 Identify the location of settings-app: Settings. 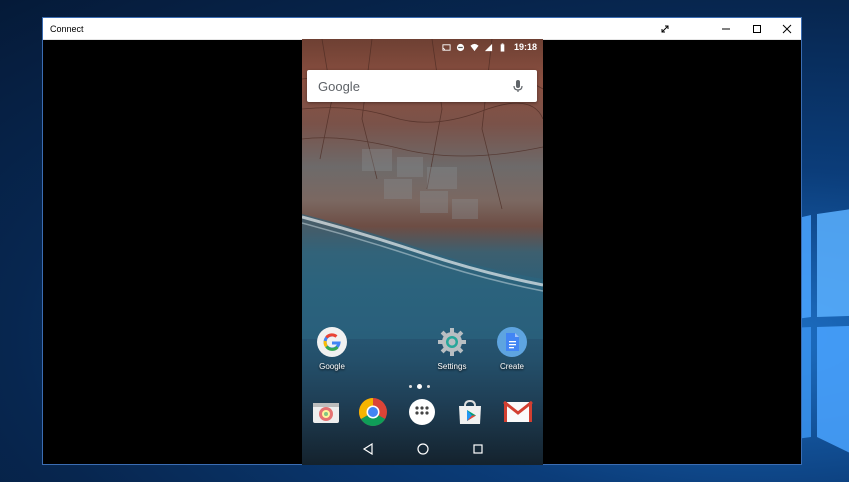
(452, 349).